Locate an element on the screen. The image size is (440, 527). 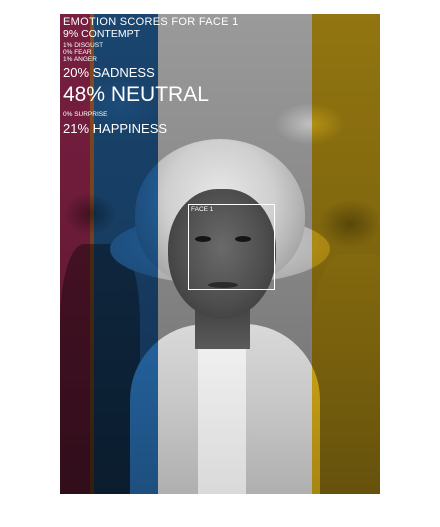
emotion-neutral: 48% NEUTRAL is located at coordinates (136, 95).